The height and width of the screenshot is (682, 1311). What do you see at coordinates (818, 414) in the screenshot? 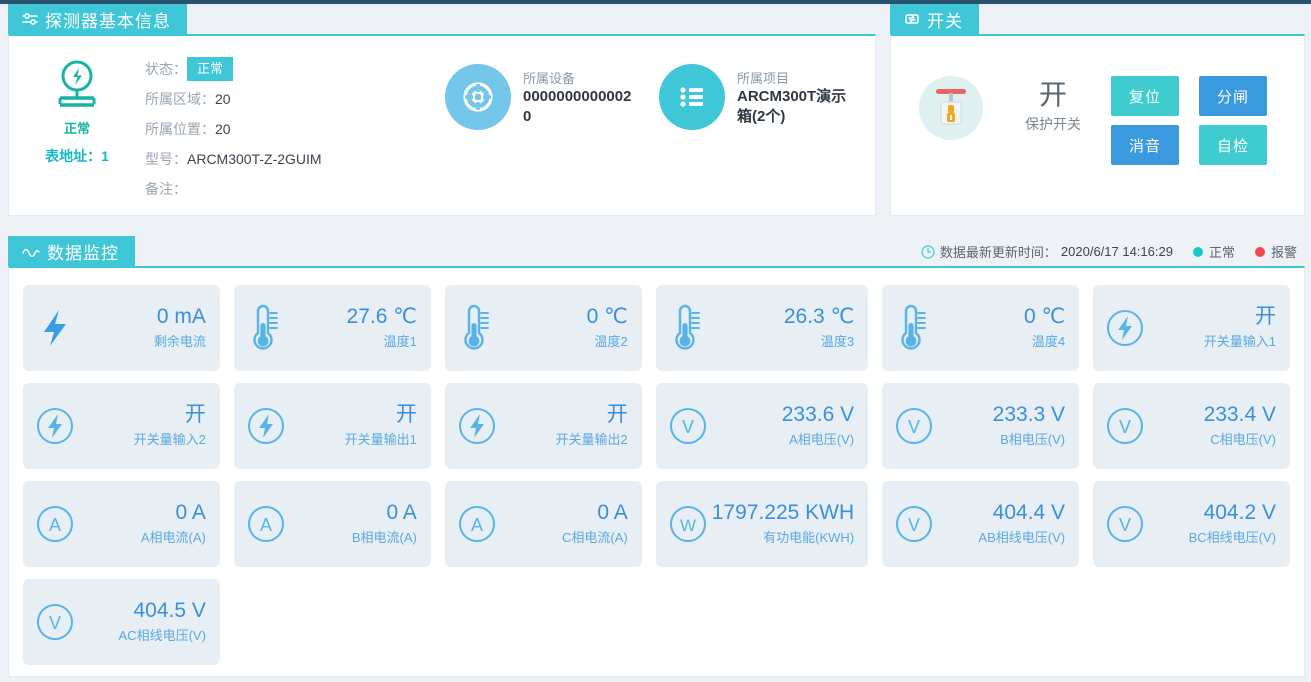
I see `metric-value: 233.6 V` at bounding box center [818, 414].